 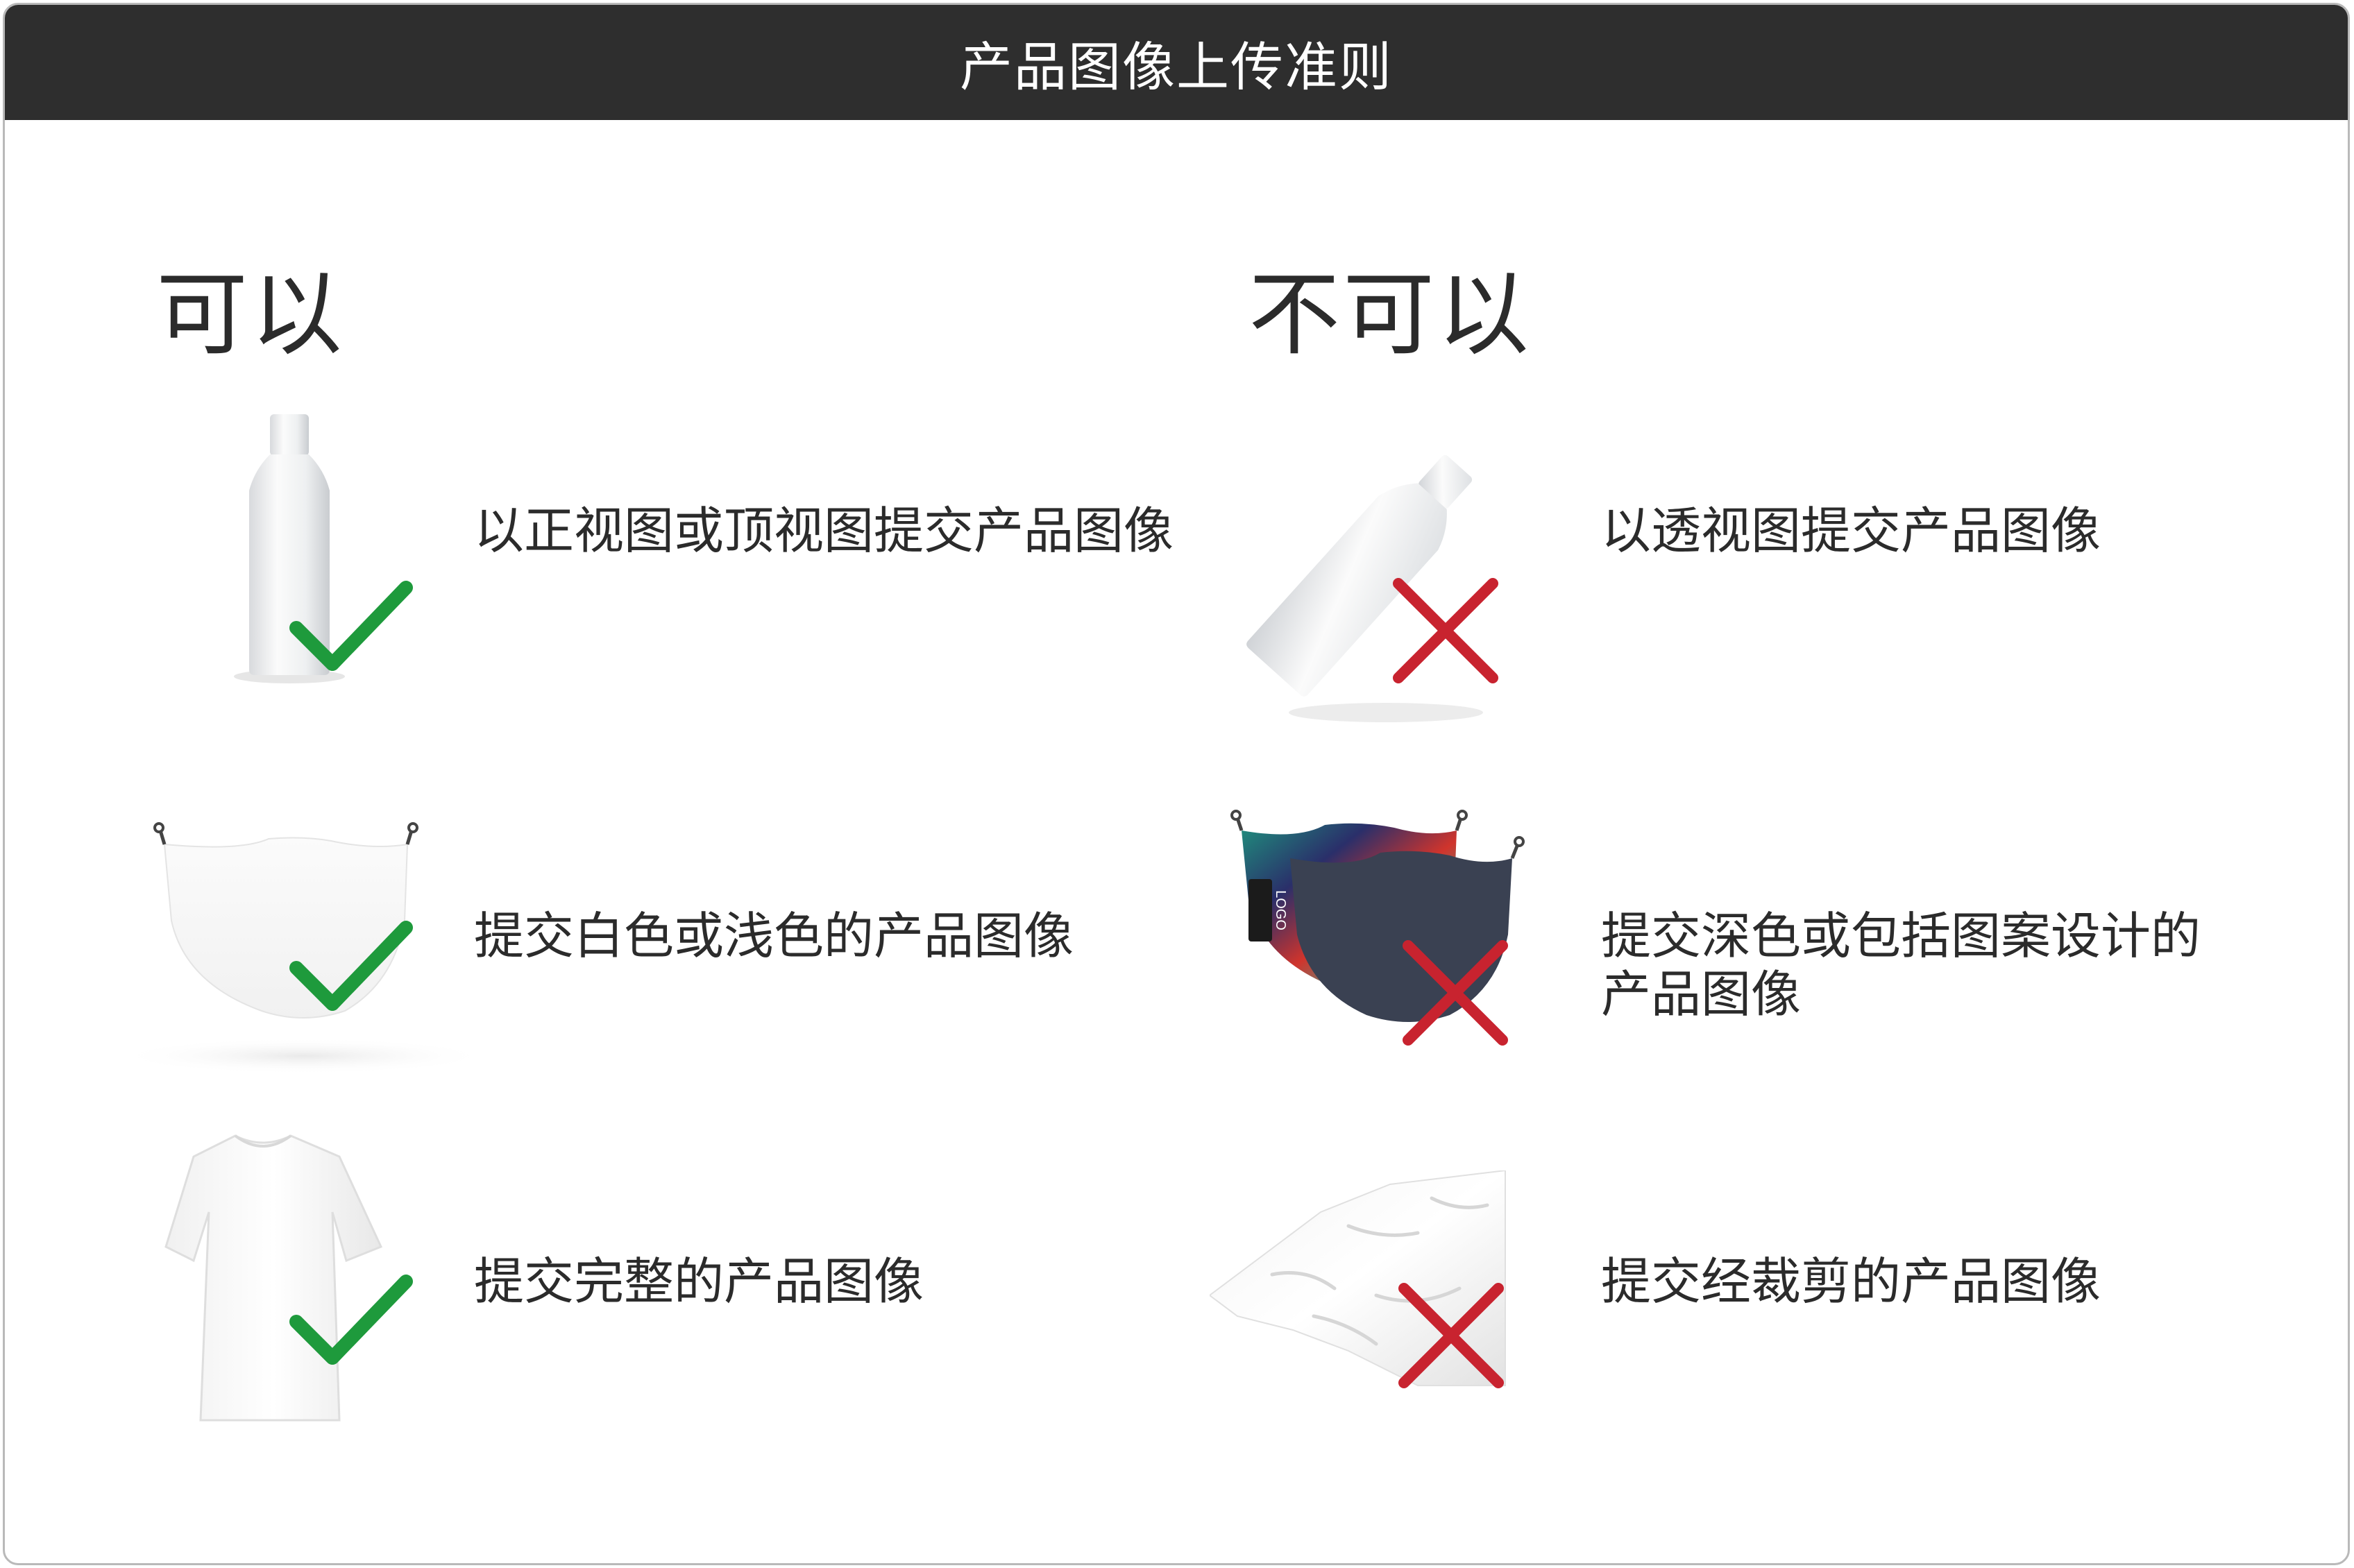 I want to click on dont-column-title: 不可以, so click(x=1390, y=315).